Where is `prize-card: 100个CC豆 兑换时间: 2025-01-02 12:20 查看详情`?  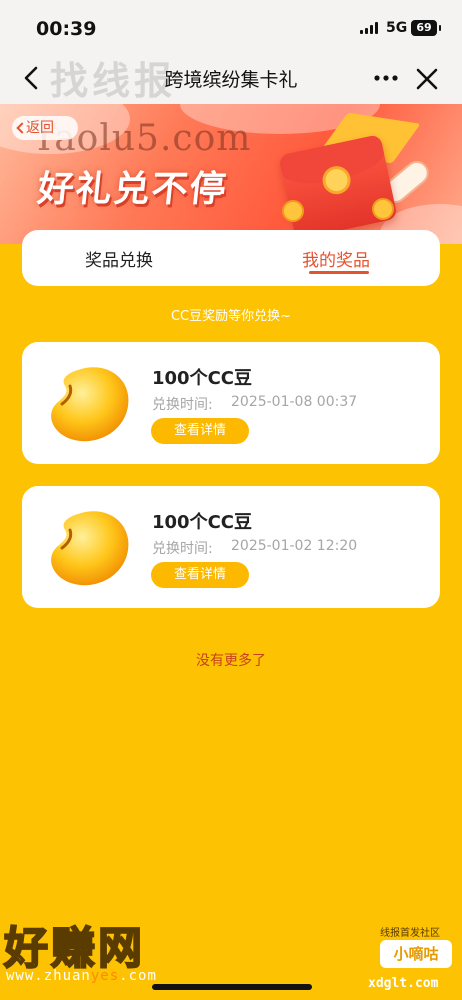 prize-card: 100个CC豆 兑换时间: 2025-01-02 12:20 查看详情 is located at coordinates (231, 547).